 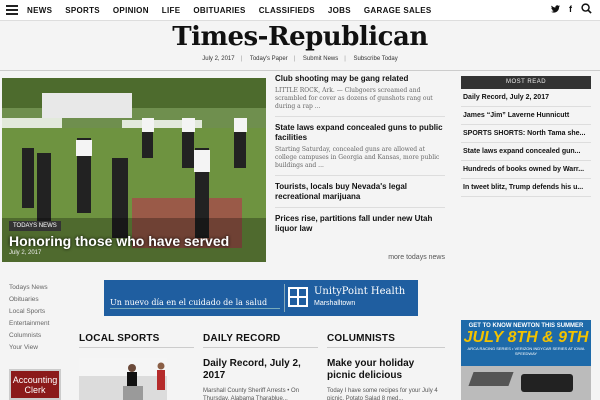 I want to click on accounting-clerk-ad: Accounting Clerk, so click(x=35, y=384).